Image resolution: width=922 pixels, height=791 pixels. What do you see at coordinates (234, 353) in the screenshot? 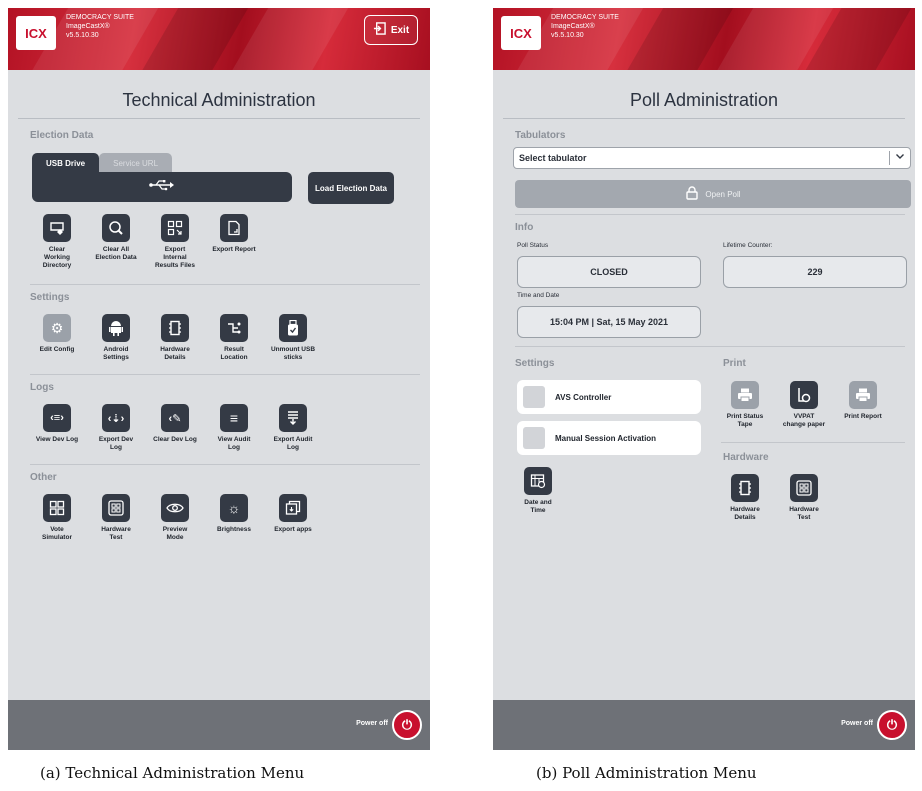
I see `tile-label: Result Location` at bounding box center [234, 353].